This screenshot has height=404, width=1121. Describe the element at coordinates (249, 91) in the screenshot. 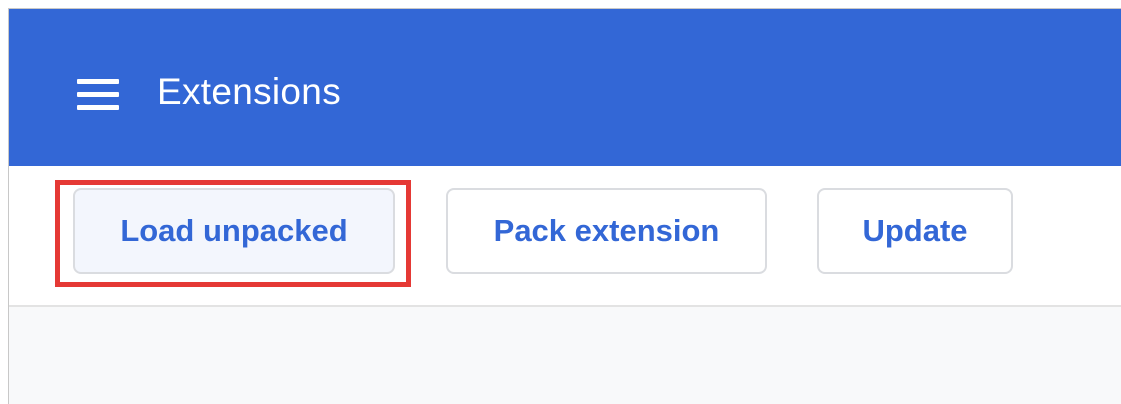

I see `page-title: Extensions` at that location.